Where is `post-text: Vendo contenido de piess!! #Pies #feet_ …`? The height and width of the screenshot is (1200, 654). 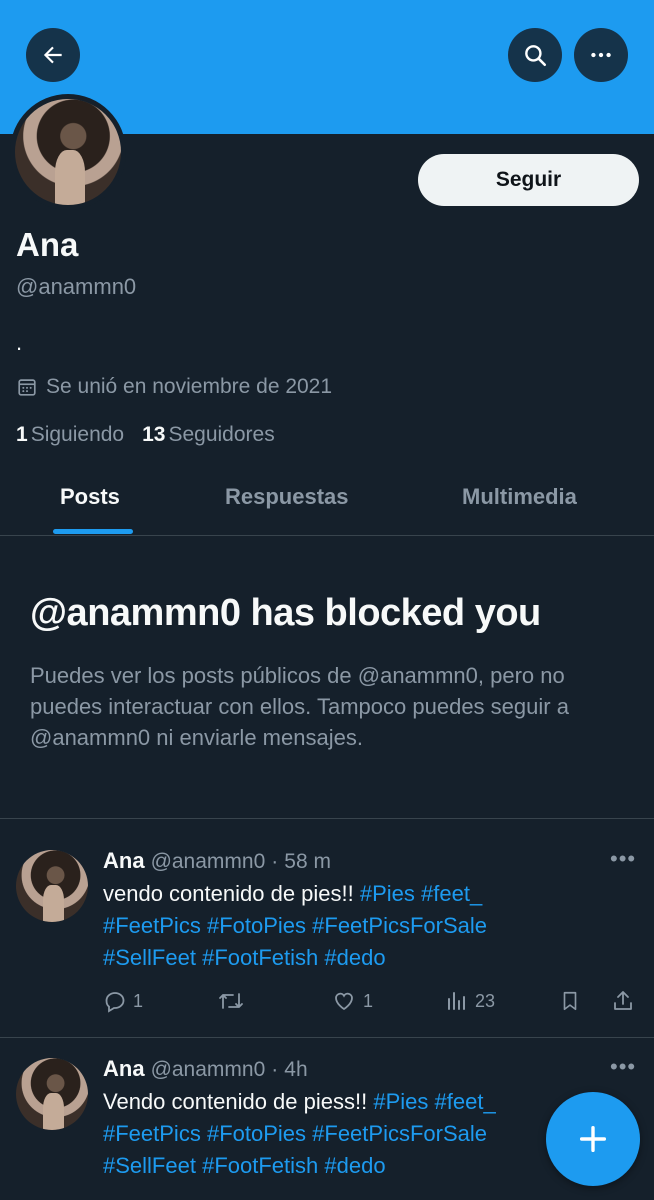
post-text: Vendo contenido de piess!! #Pies #feet_ … is located at coordinates (333, 1134).